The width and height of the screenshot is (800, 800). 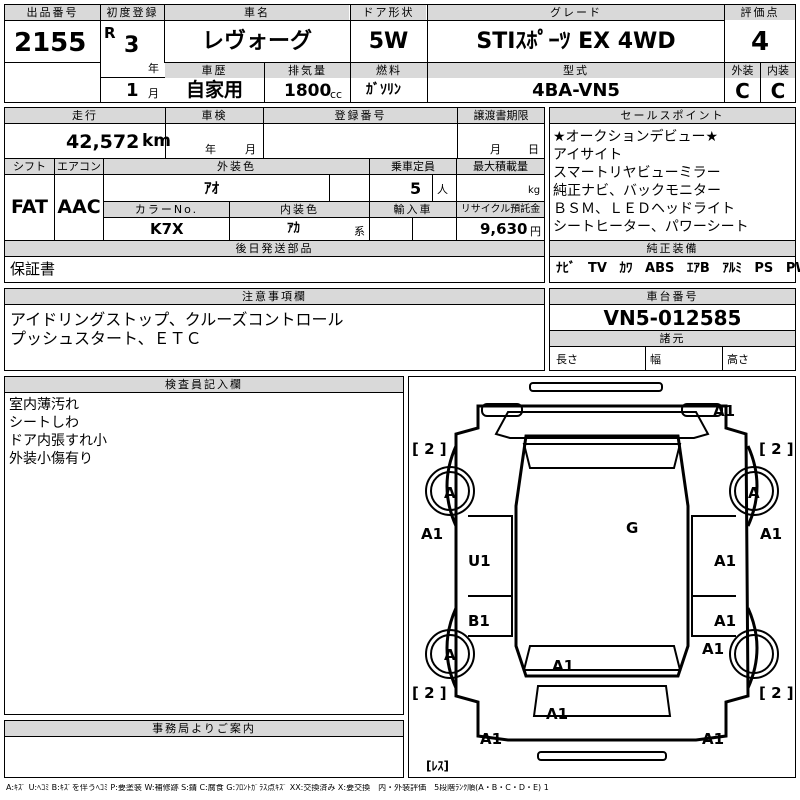 I want to click on recycle-label: リサイクル預託金, so click(x=500, y=209).